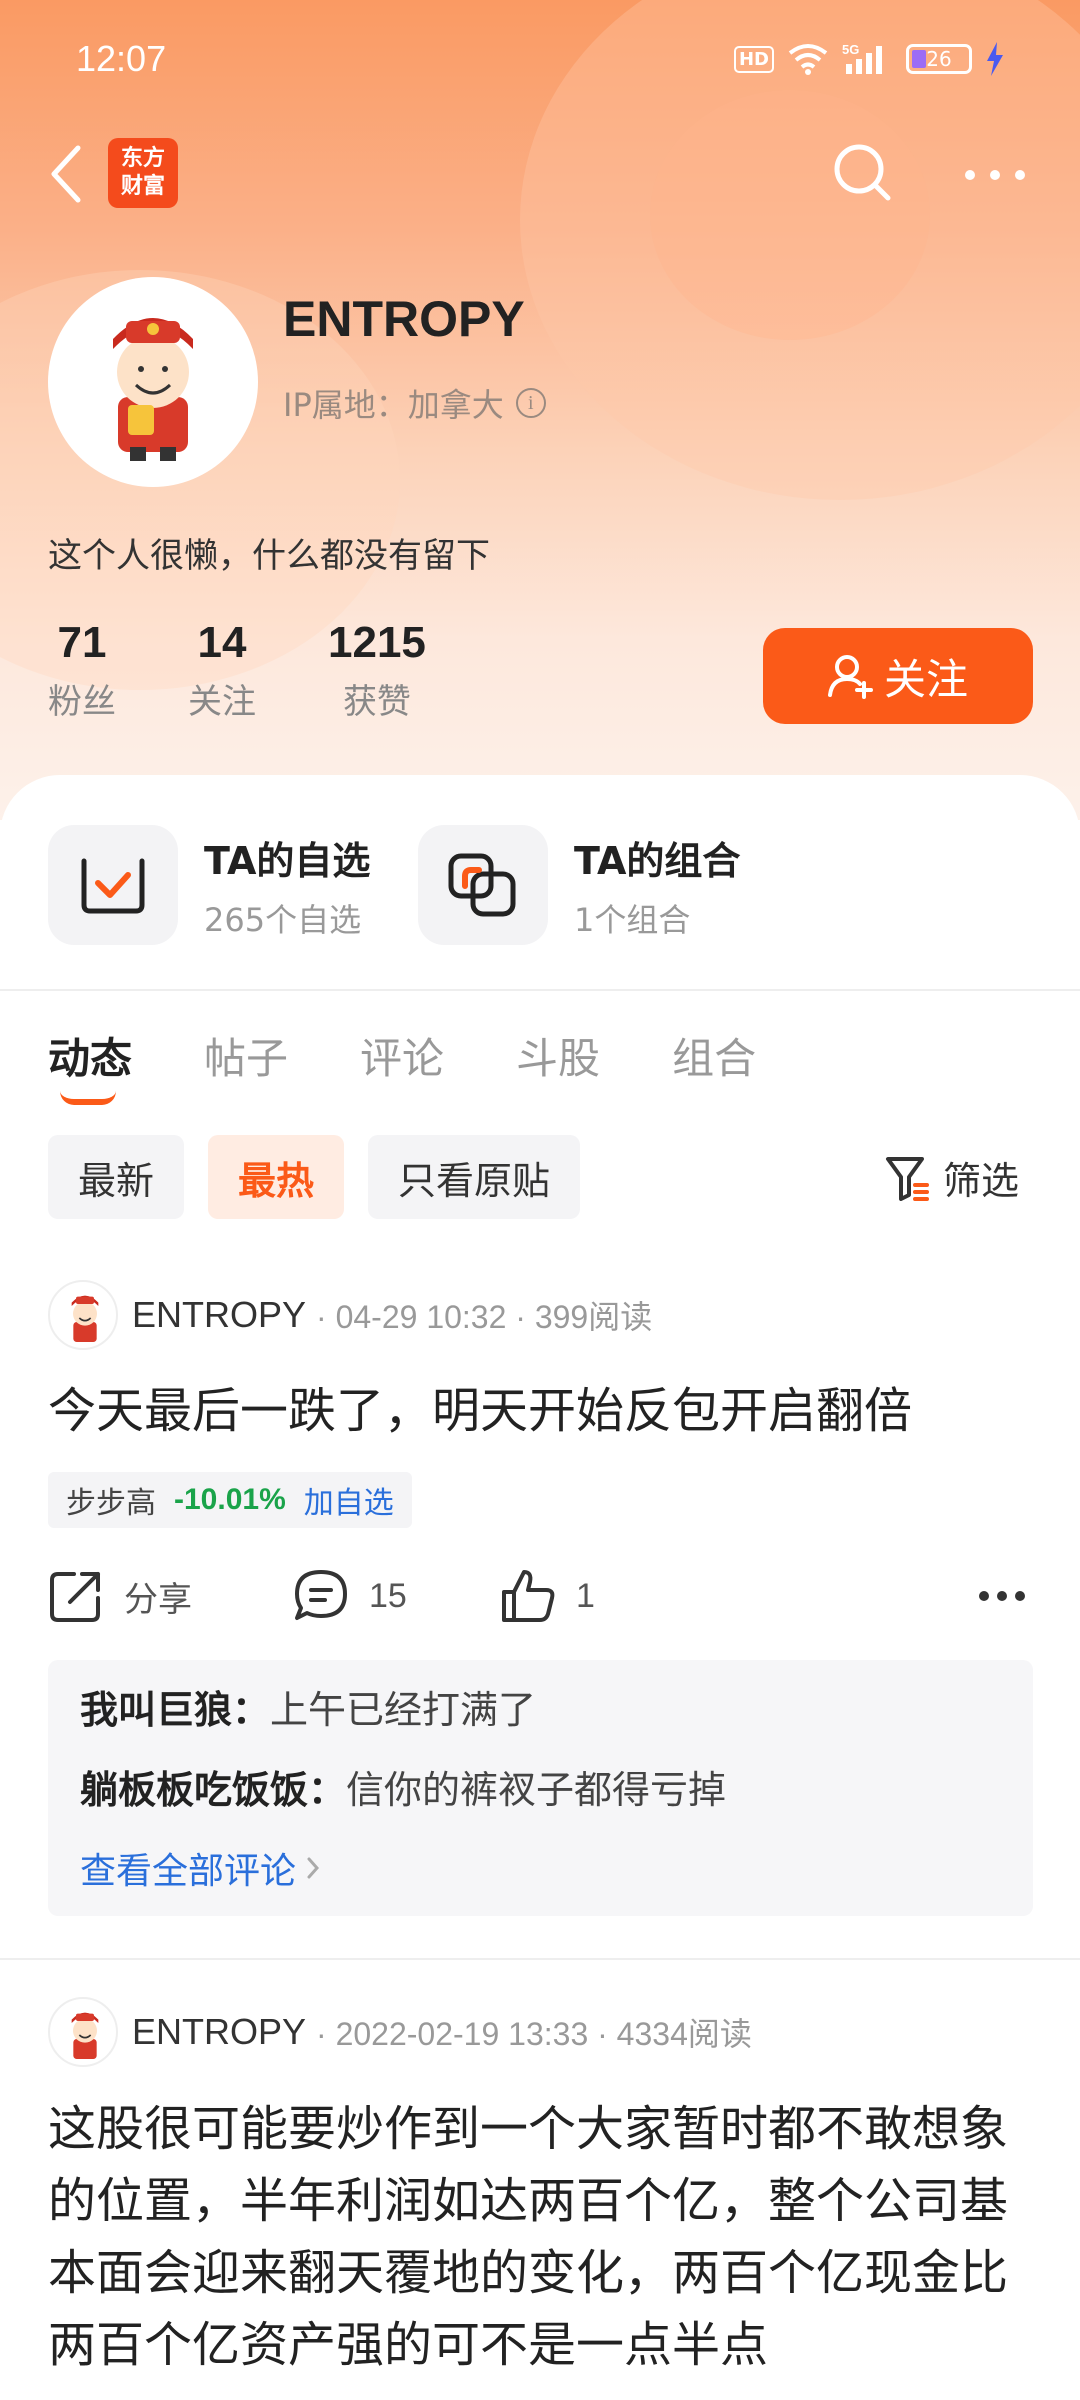 Image resolution: width=1080 pixels, height=2400 pixels. Describe the element at coordinates (350, 1596) in the screenshot. I see `comment-button: 15` at that location.